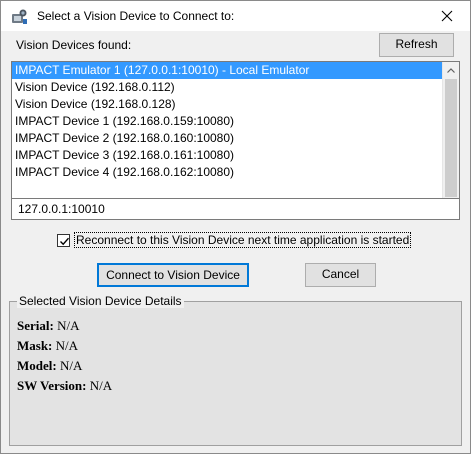  I want to click on detail-sw-version: SW Version: N/A, so click(64, 386).